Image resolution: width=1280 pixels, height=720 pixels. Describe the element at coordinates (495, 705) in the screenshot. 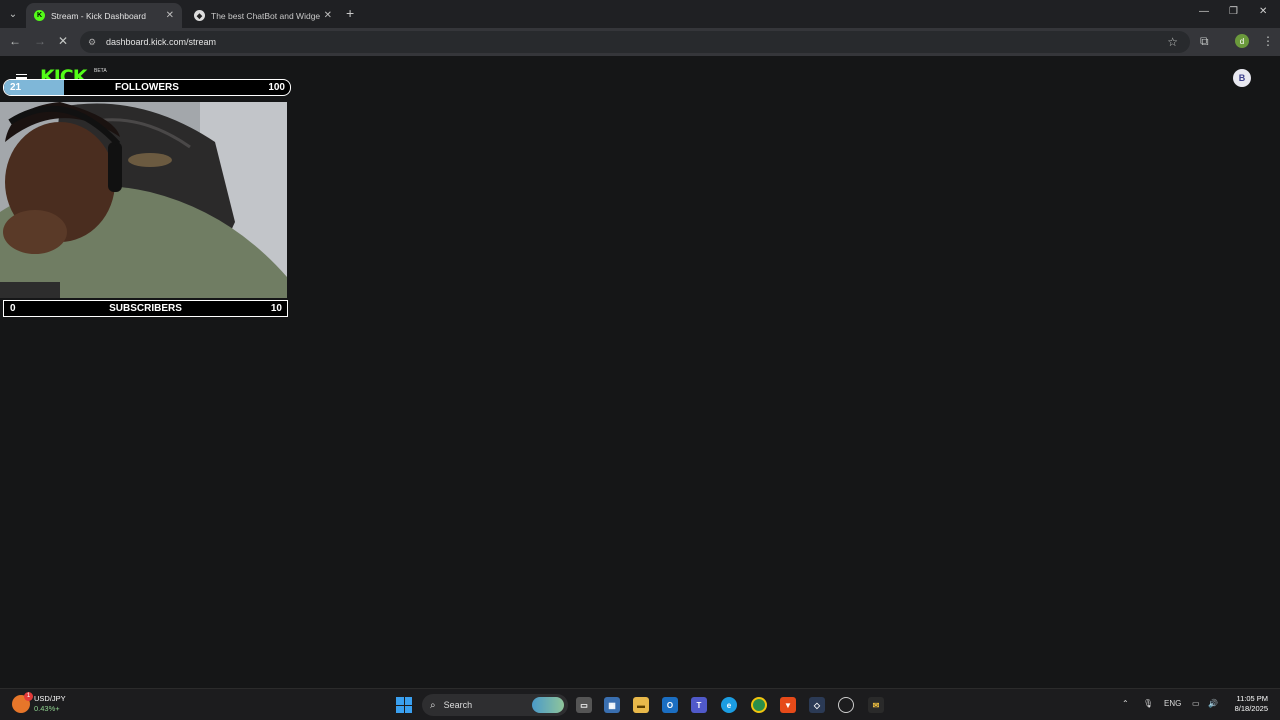

I see `taskbar-search: ⌕ Search` at that location.